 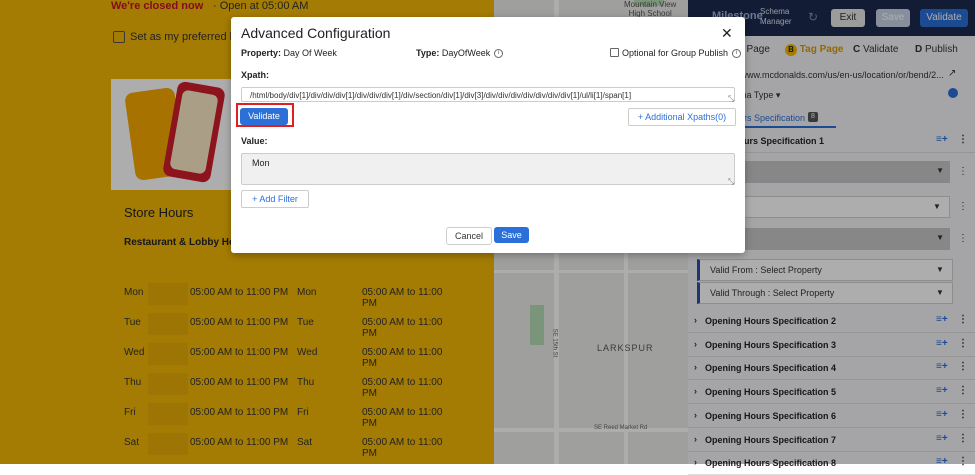 I want to click on property-label: Property:, so click(x=261, y=53).